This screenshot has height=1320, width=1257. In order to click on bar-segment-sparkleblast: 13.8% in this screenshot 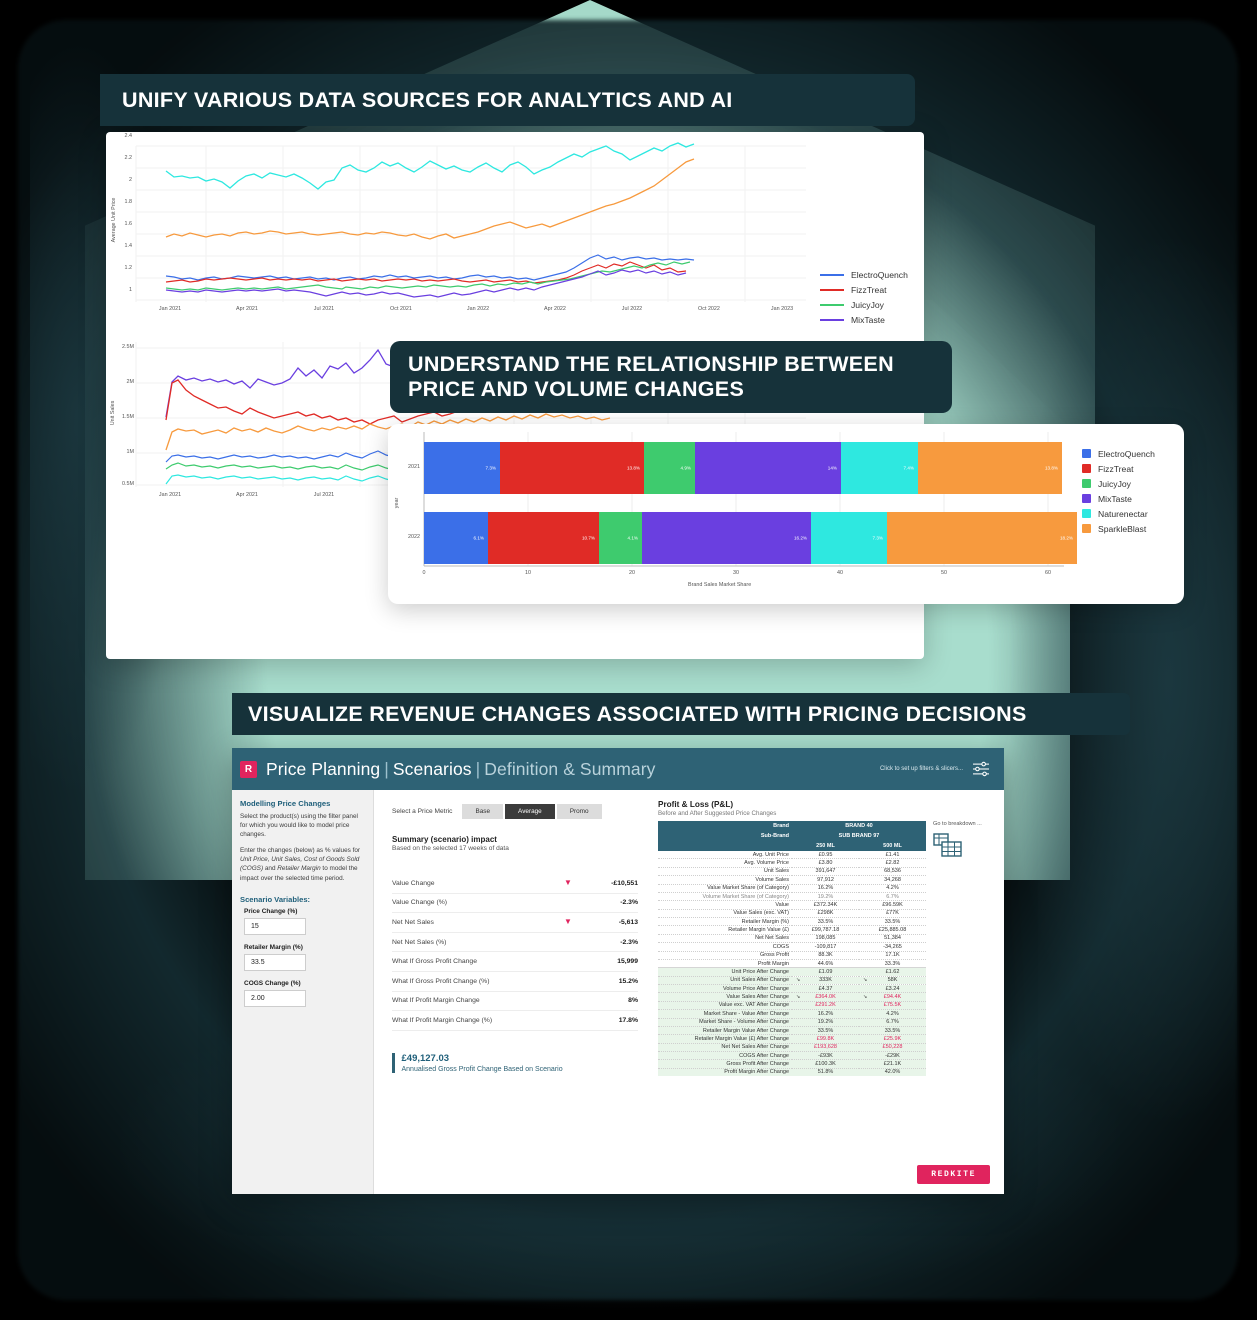, I will do `click(990, 468)`.